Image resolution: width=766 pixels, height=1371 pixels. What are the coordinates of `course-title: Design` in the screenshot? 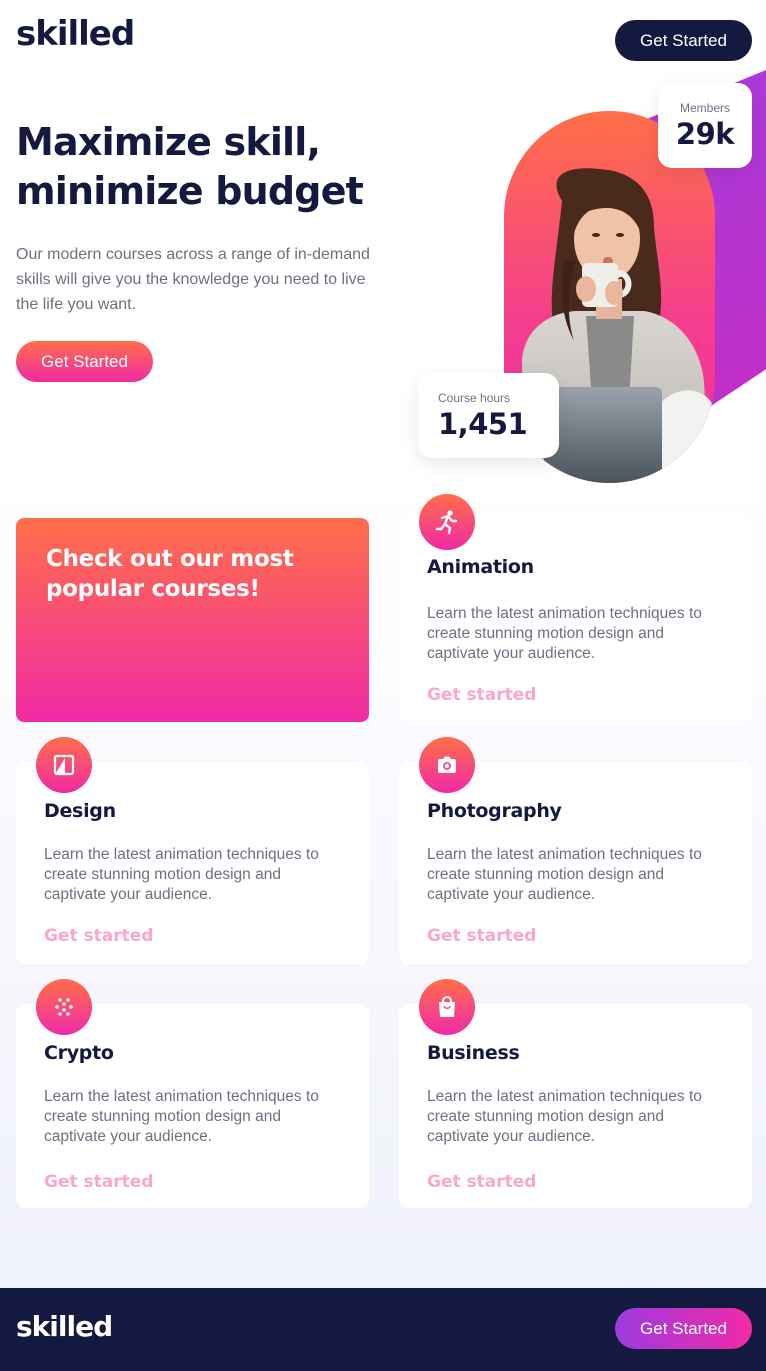 It's located at (80, 811).